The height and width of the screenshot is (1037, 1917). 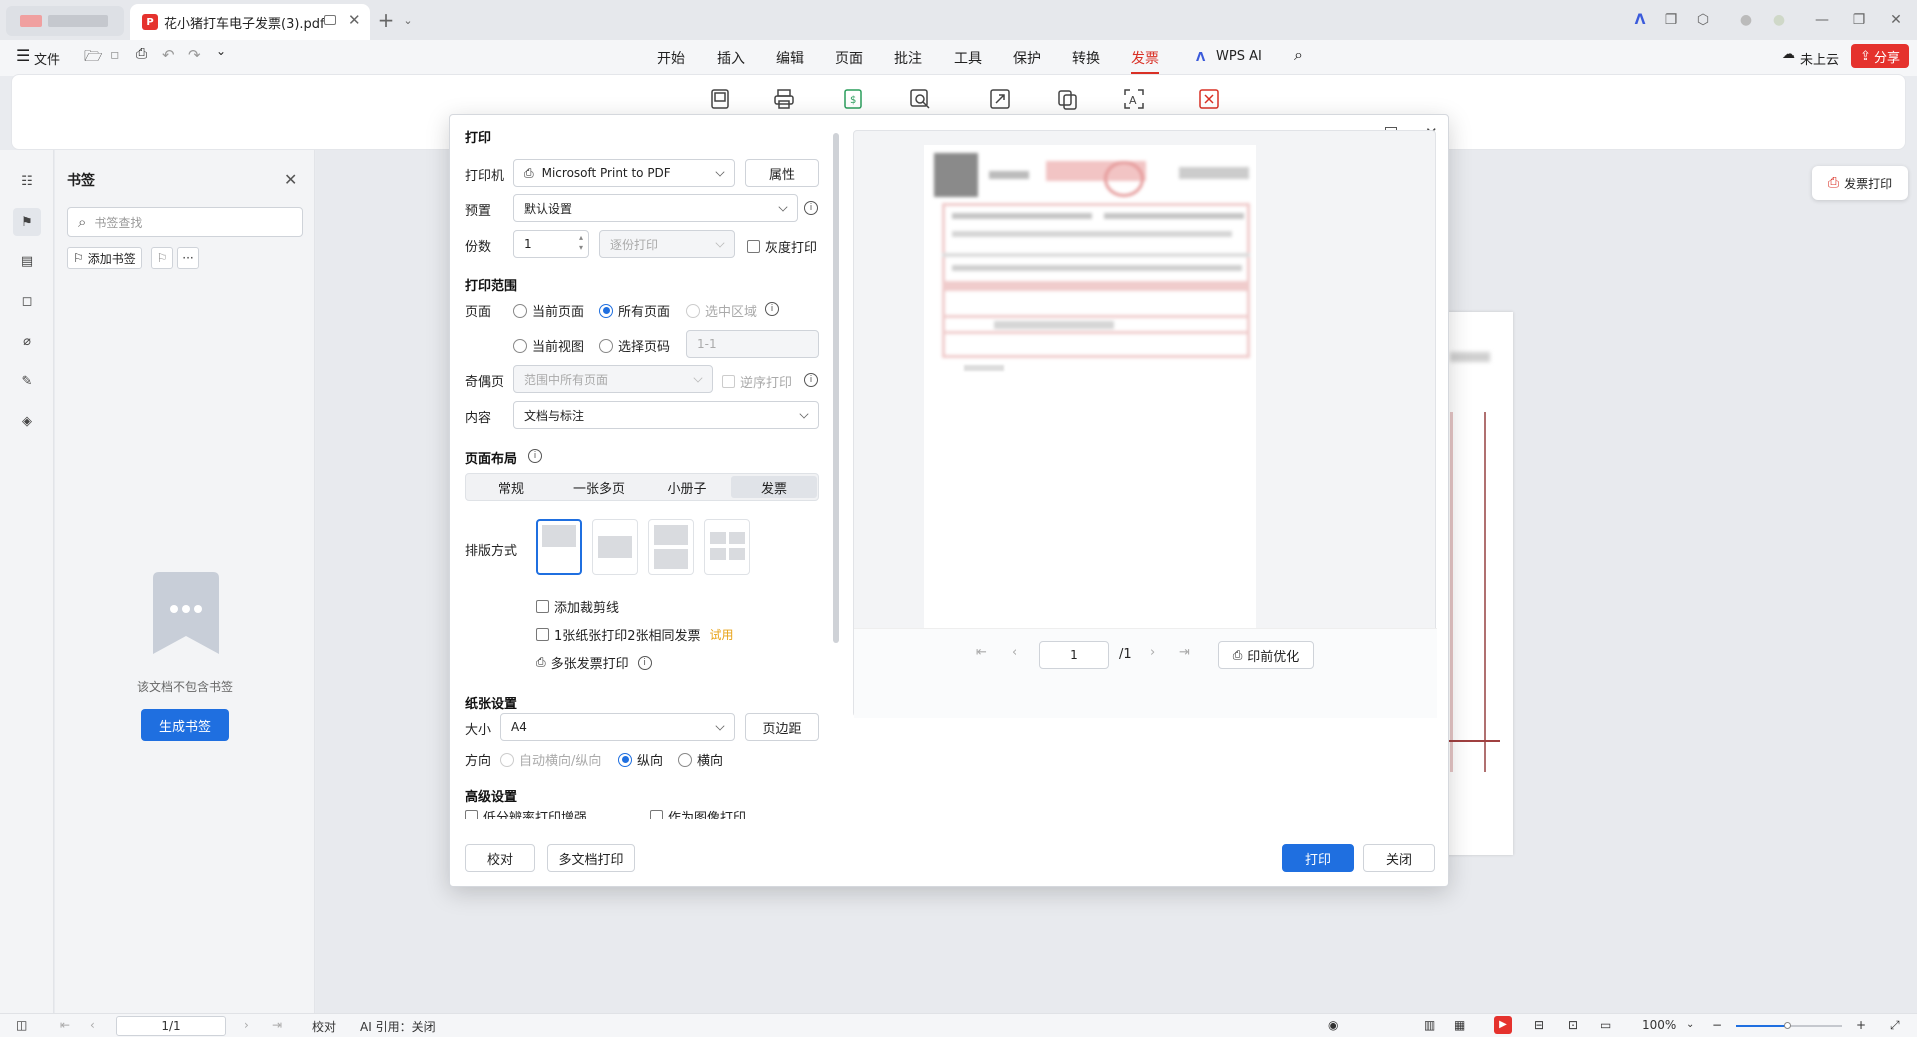 What do you see at coordinates (250, 22) in the screenshot?
I see `document-tab: P 花小猪打车电子发票(3).pdf ✕` at bounding box center [250, 22].